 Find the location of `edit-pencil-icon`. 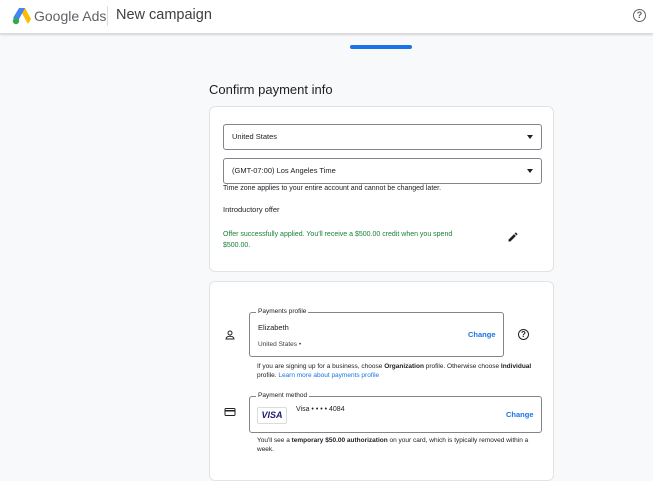

edit-pencil-icon is located at coordinates (513, 237).